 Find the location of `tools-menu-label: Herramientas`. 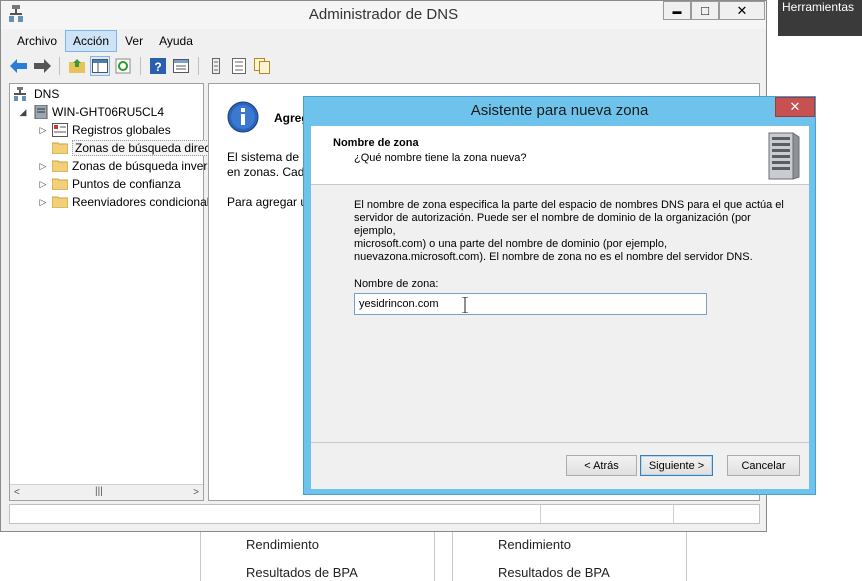

tools-menu-label: Herramientas is located at coordinates (818, 7).